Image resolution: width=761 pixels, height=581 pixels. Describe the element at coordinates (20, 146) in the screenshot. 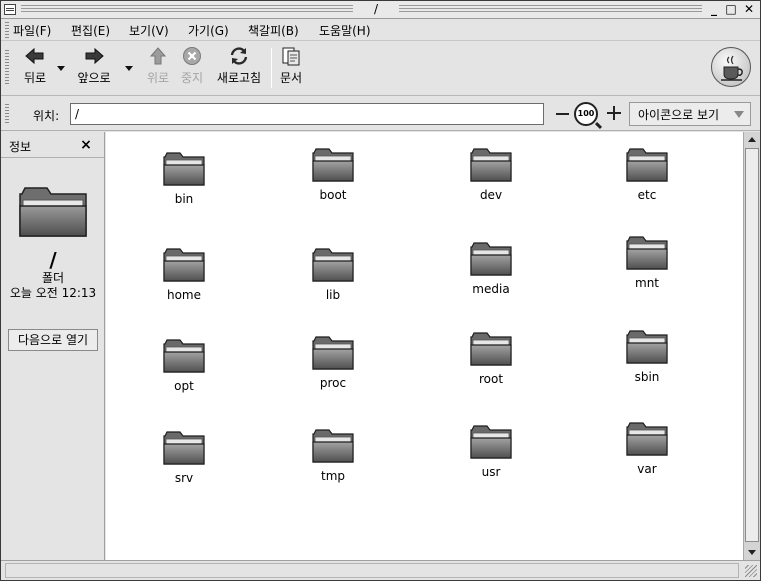

I see `side-pane-title: 정보` at that location.